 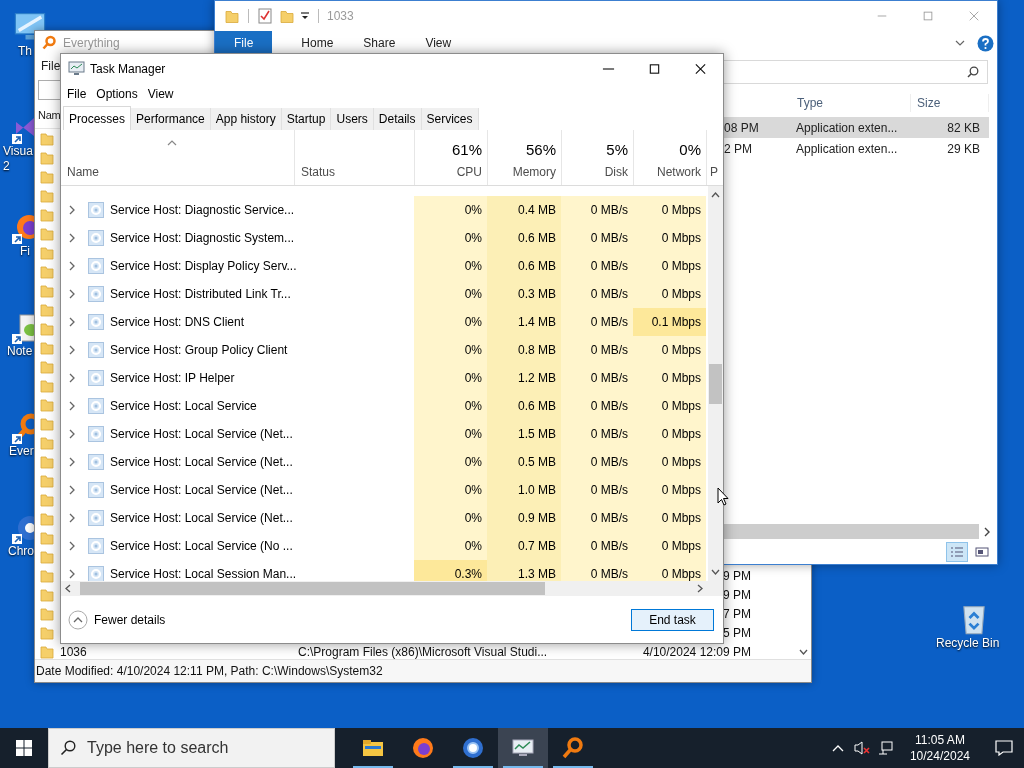 I want to click on speaker-muted-icon, so click(x=861, y=748).